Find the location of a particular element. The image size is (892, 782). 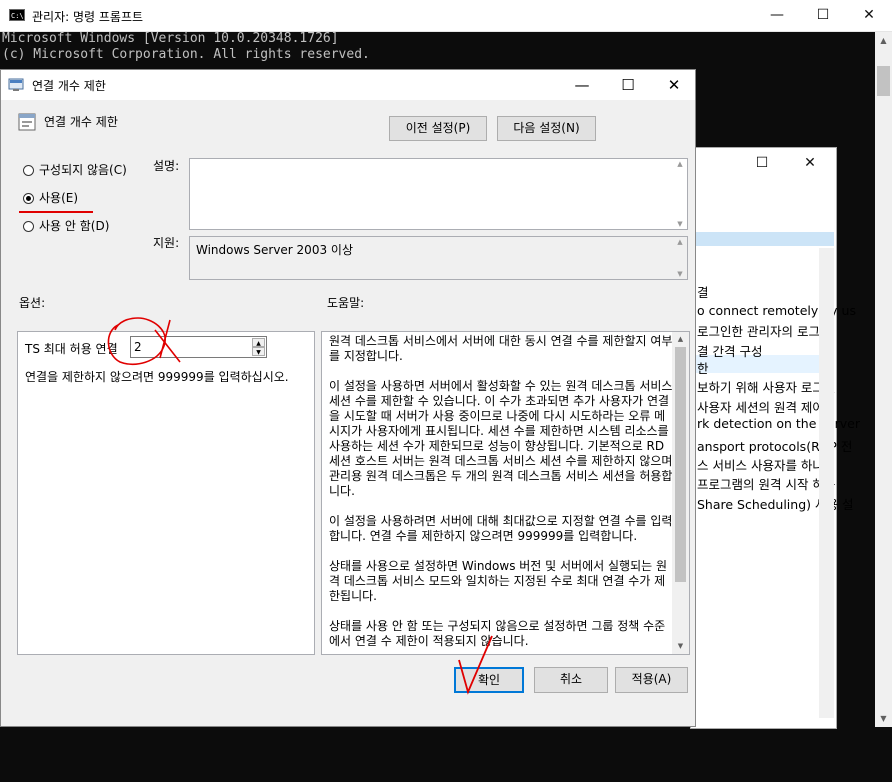

radio-enabled: 사용(E) is located at coordinates (50, 197).